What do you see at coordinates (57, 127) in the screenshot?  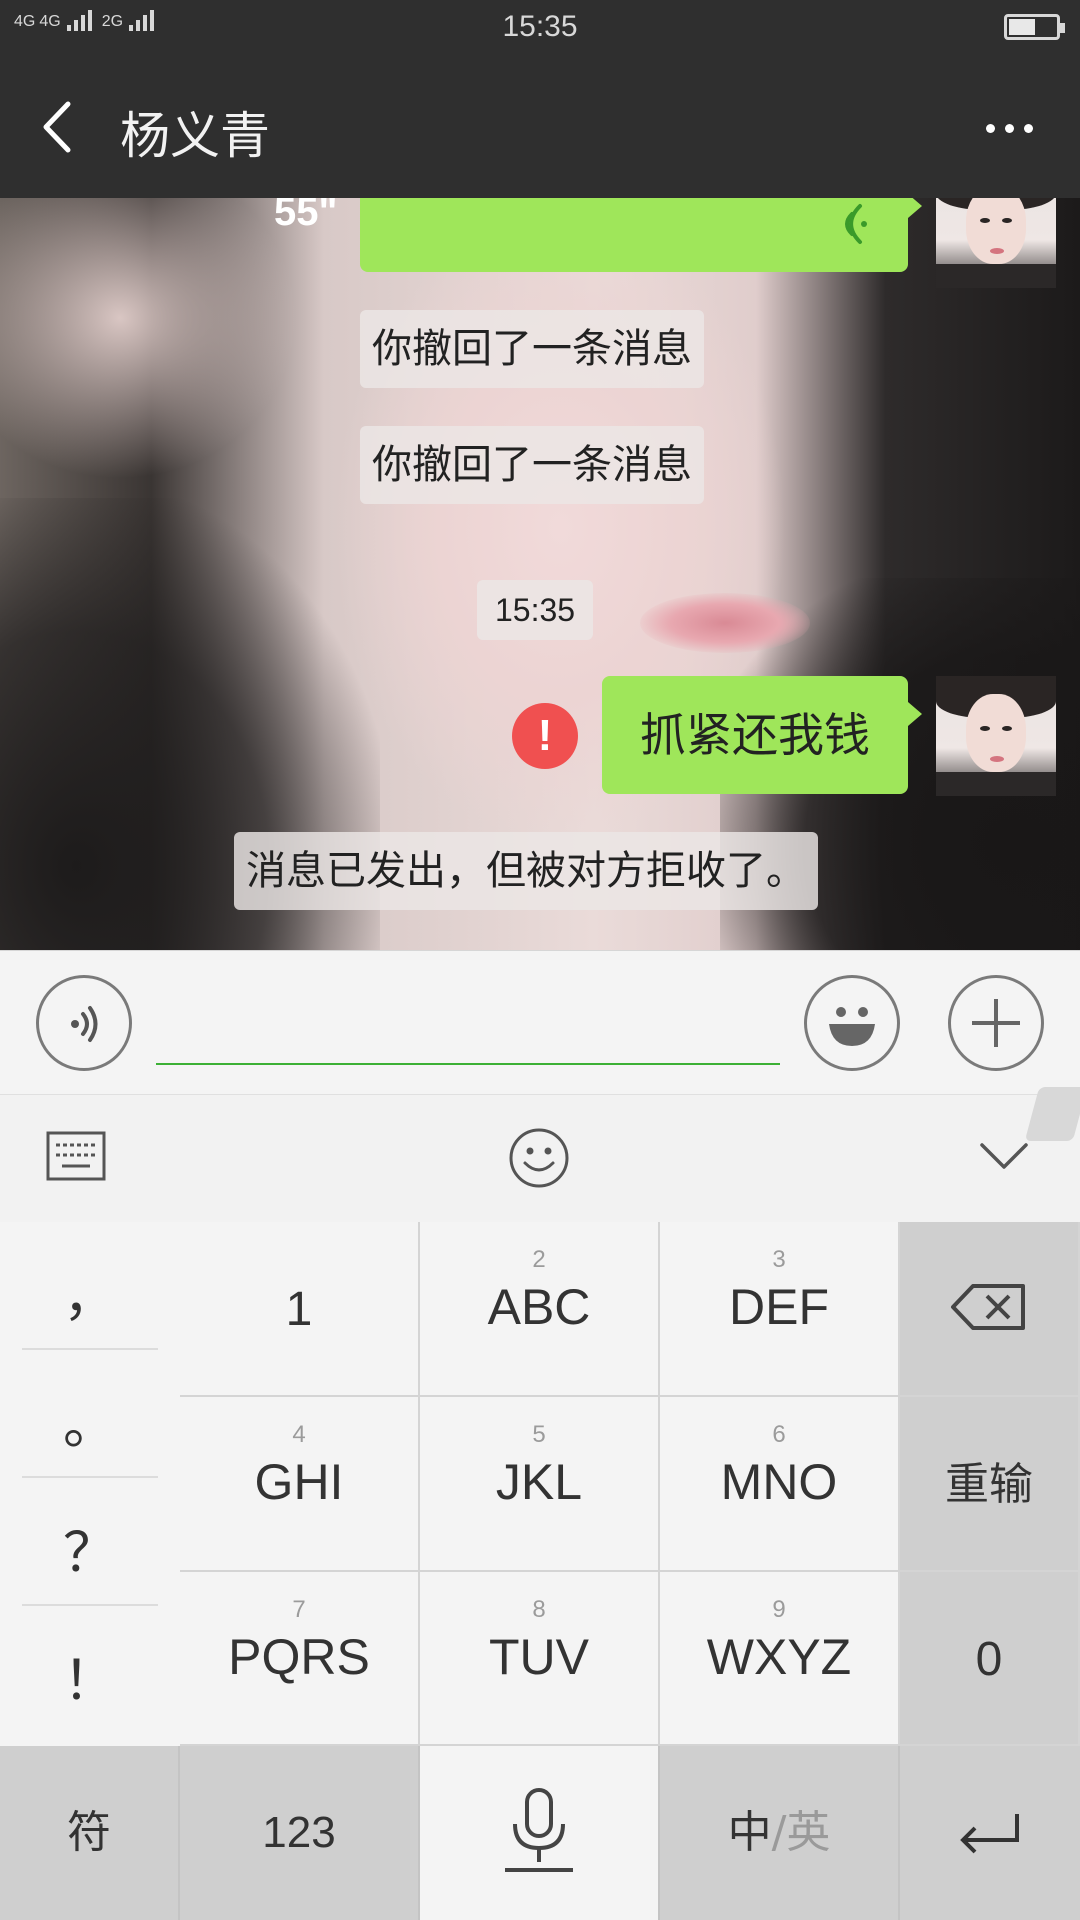 I see `chevron-left-icon` at bounding box center [57, 127].